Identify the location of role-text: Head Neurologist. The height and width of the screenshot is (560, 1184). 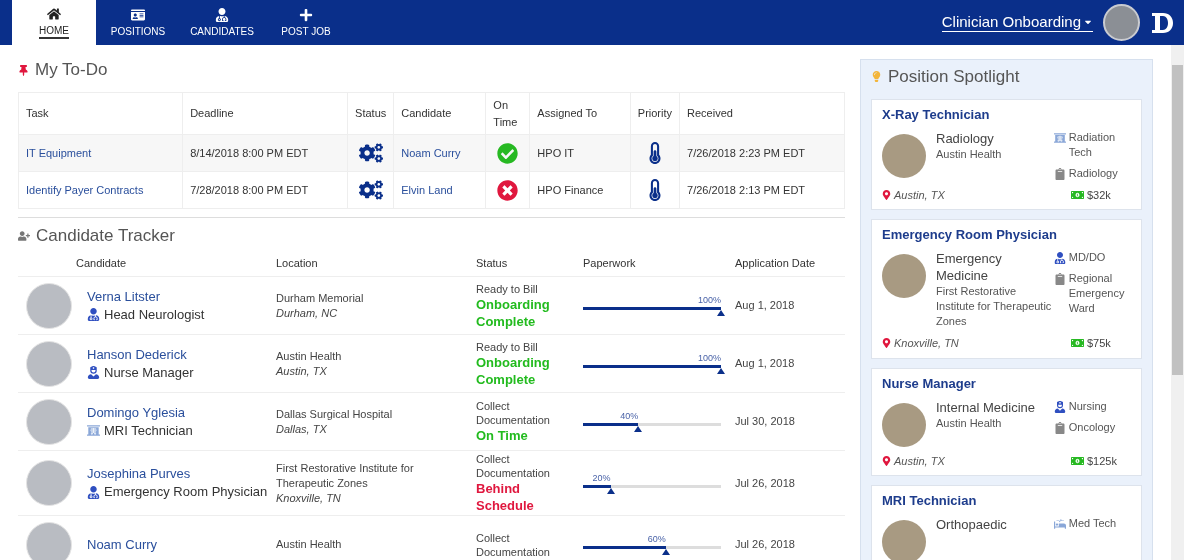
(154, 314).